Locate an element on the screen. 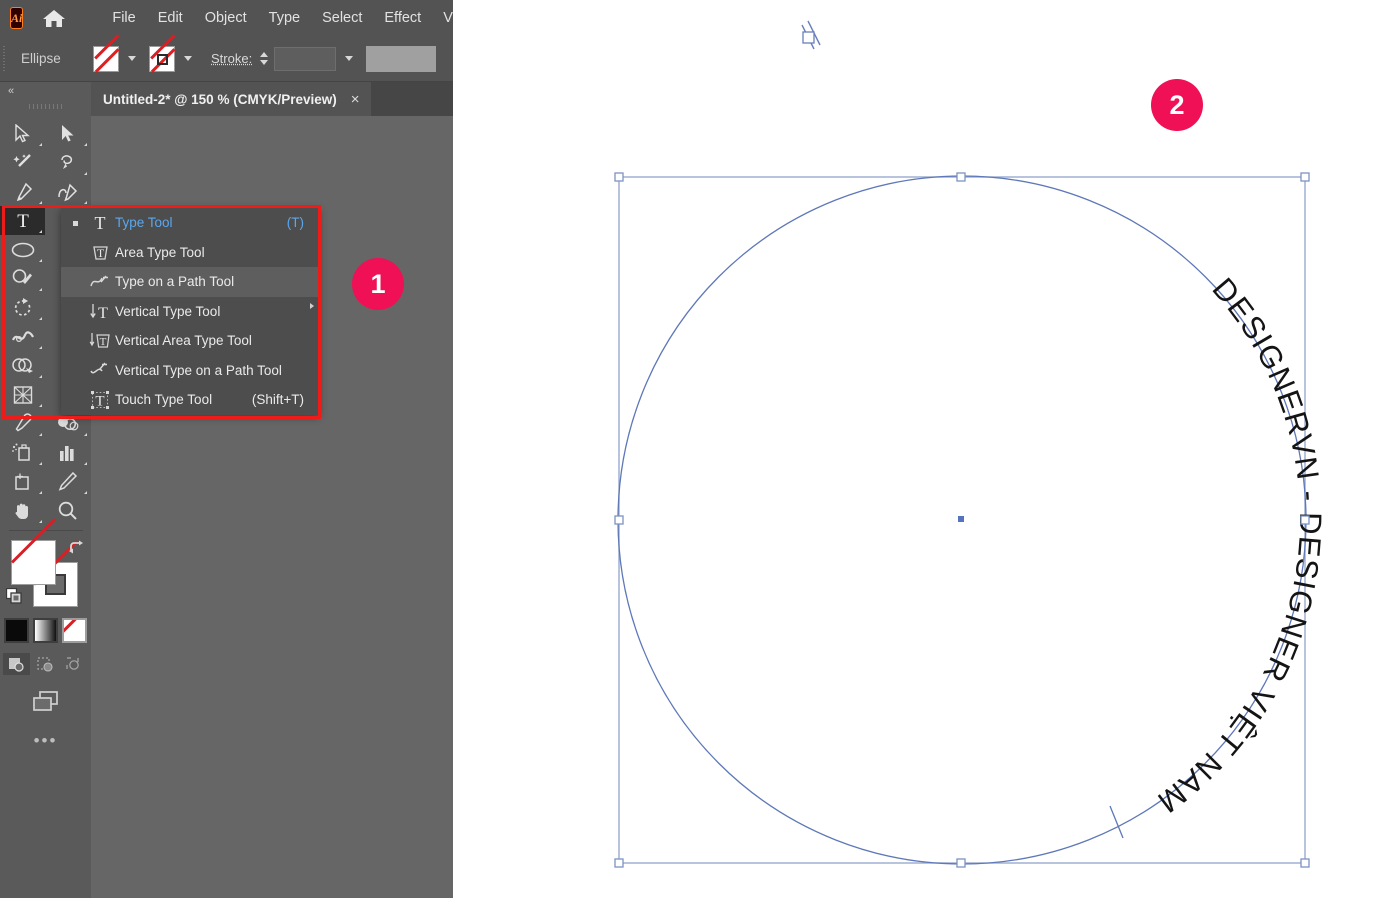 Image resolution: width=1400 pixels, height=898 pixels. tool-hand-tool is located at coordinates (22, 510).